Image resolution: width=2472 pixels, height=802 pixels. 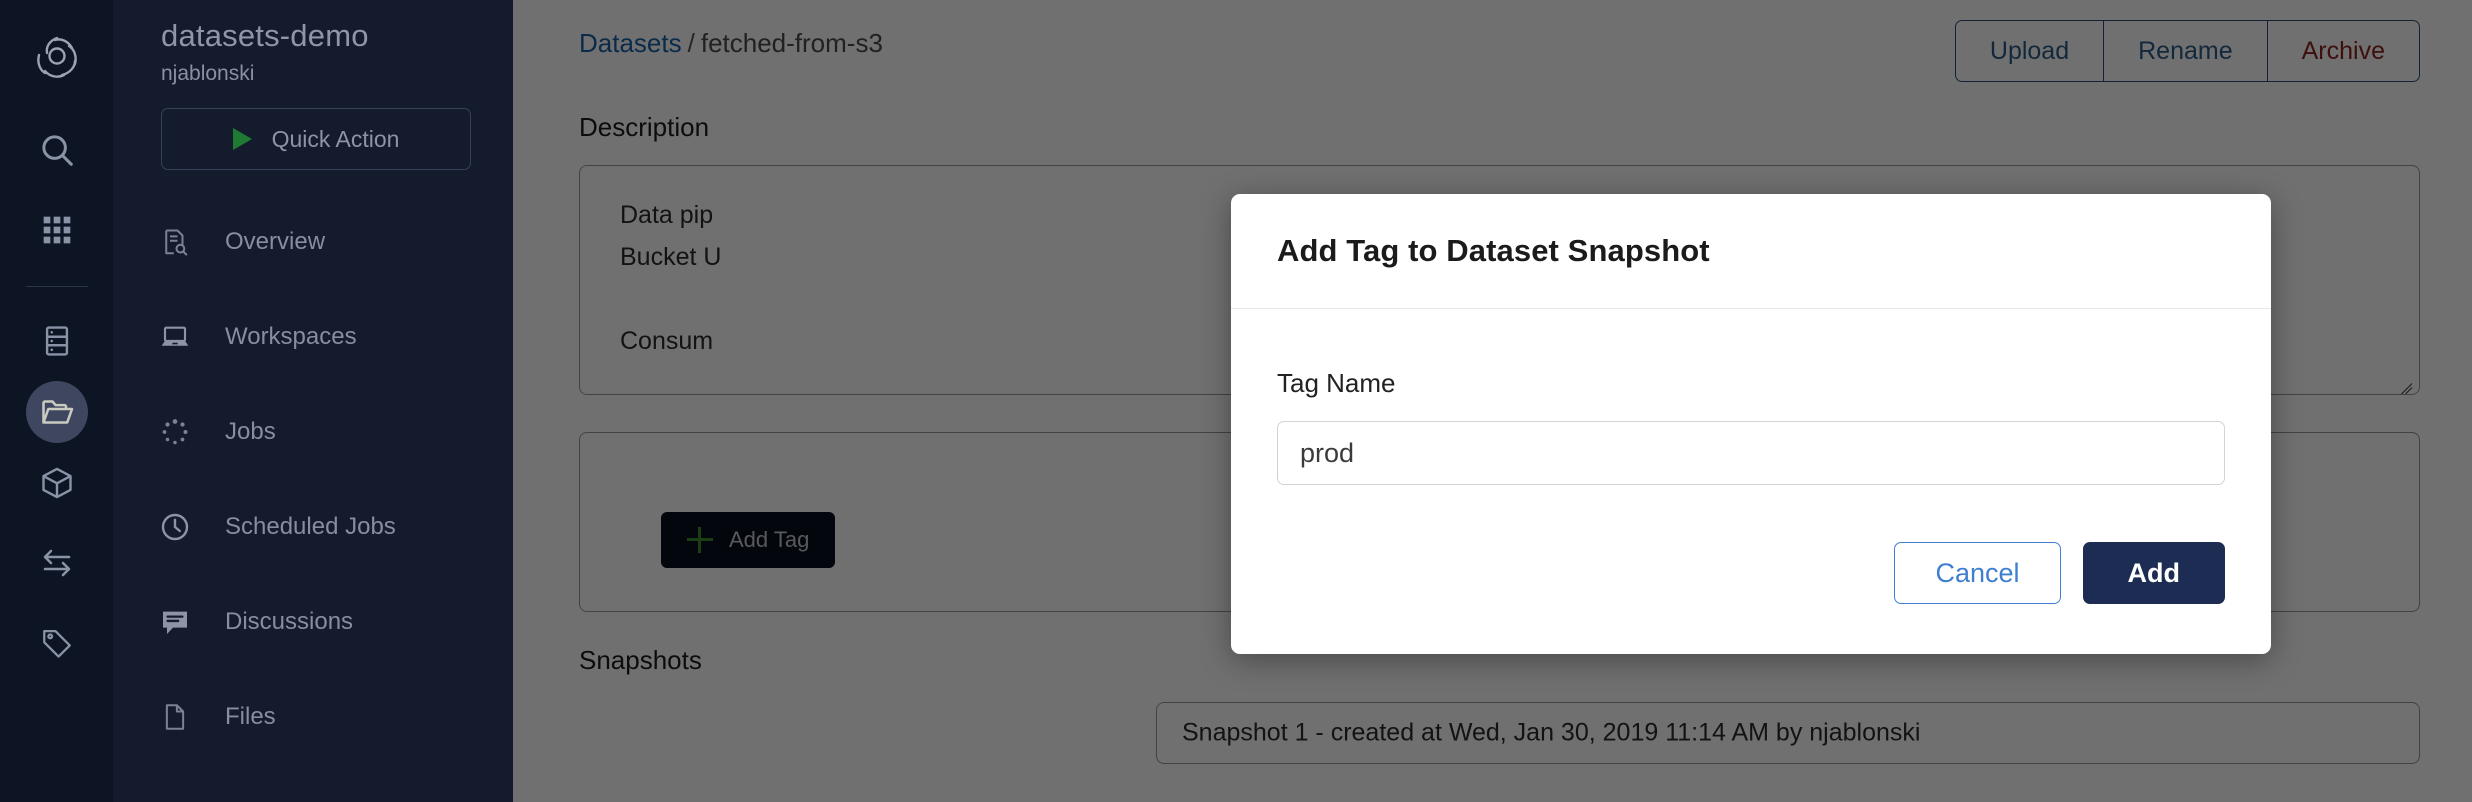 I want to click on project-owner: njablonski, so click(x=208, y=73).